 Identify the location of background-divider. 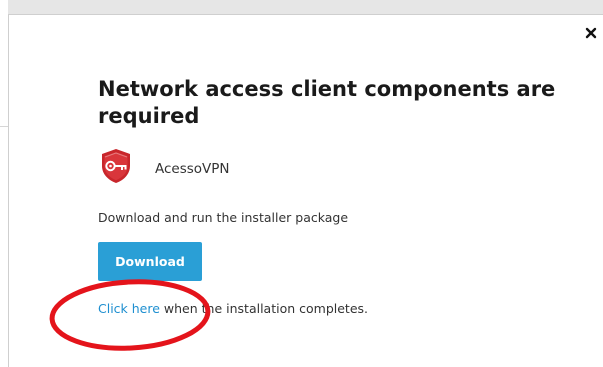
(4, 126).